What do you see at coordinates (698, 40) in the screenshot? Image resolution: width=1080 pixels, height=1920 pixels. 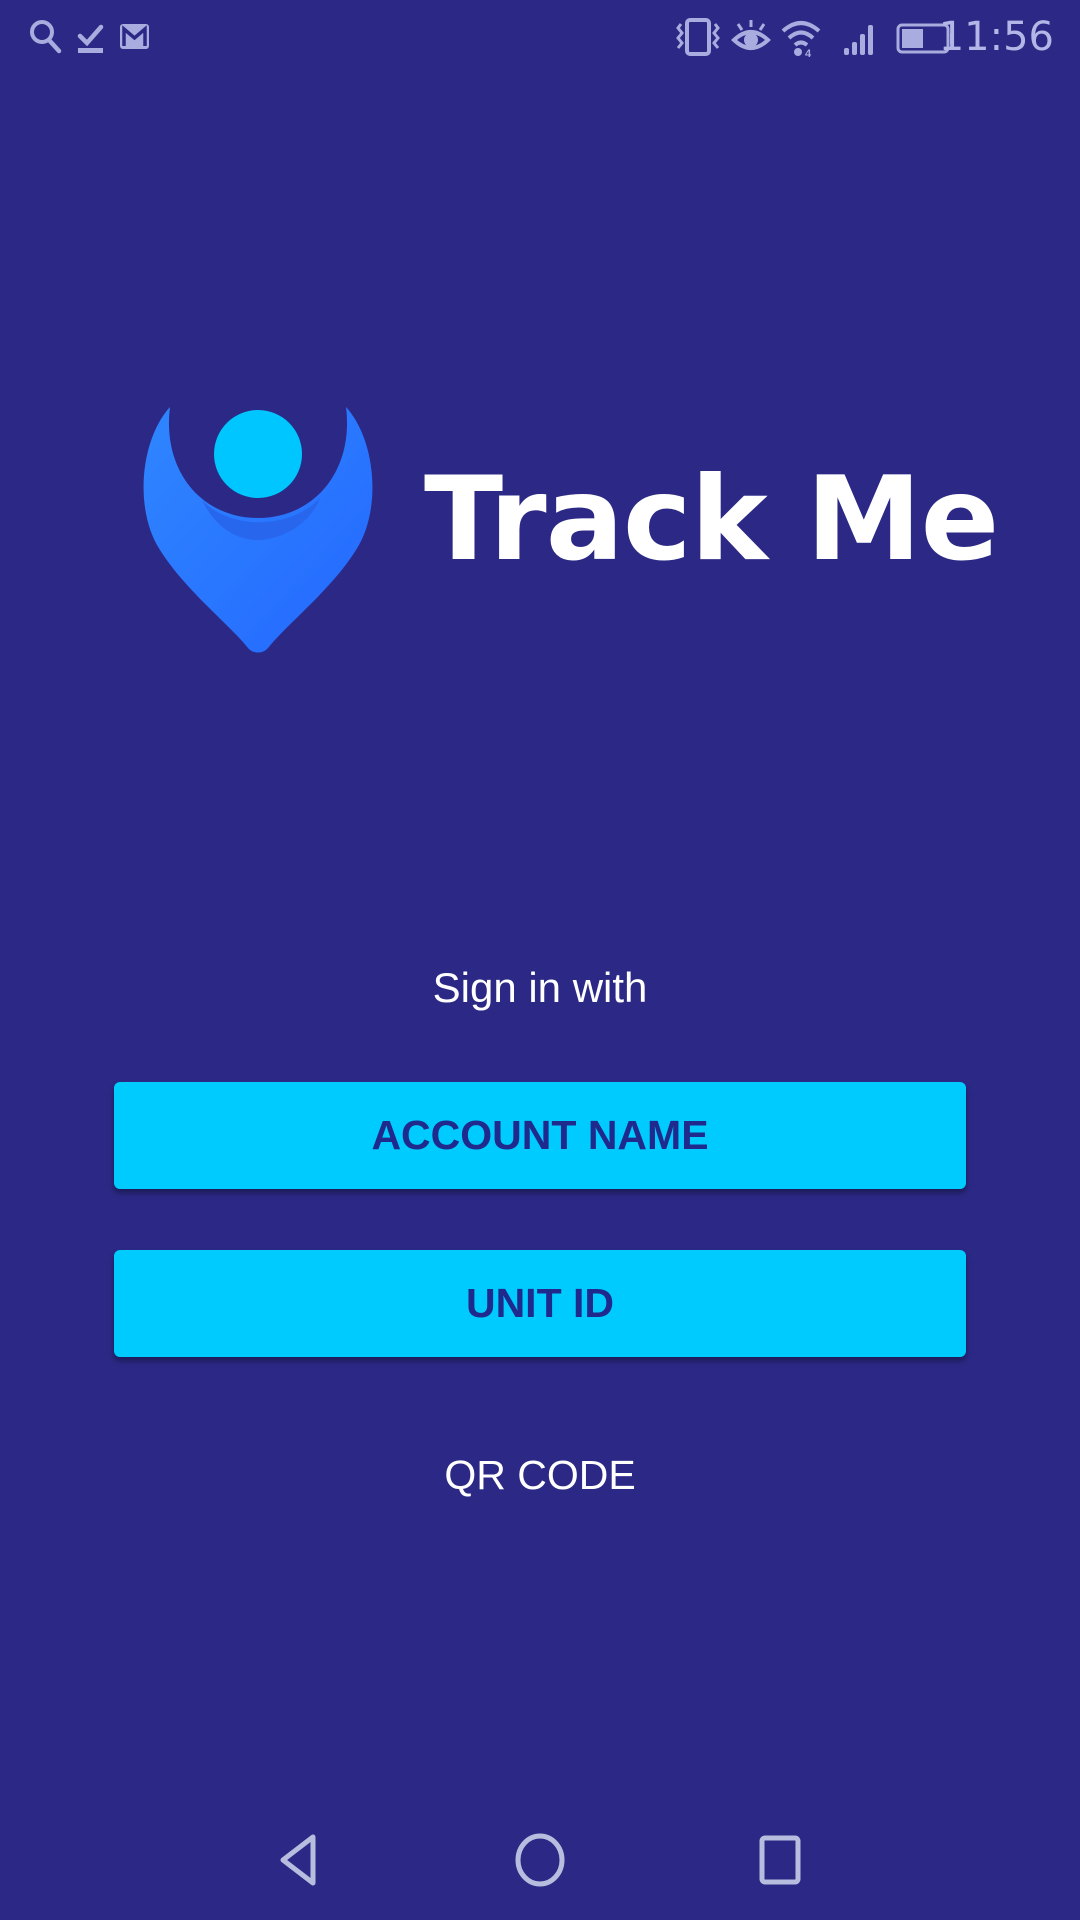 I see `vibrate-icon` at bounding box center [698, 40].